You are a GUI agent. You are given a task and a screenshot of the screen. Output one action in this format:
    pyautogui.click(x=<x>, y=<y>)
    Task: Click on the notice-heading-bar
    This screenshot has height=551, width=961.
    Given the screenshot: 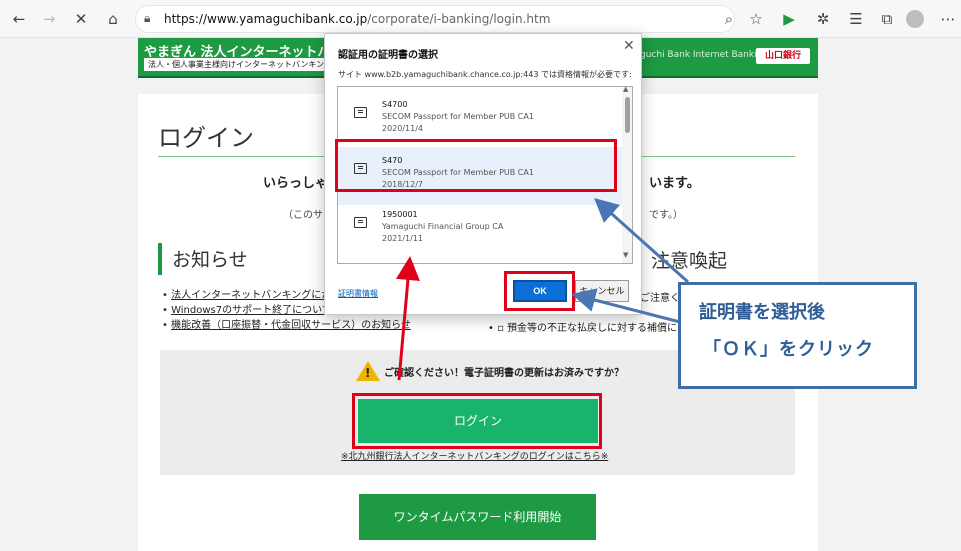 What is the action you would take?
    pyautogui.click(x=160, y=259)
    